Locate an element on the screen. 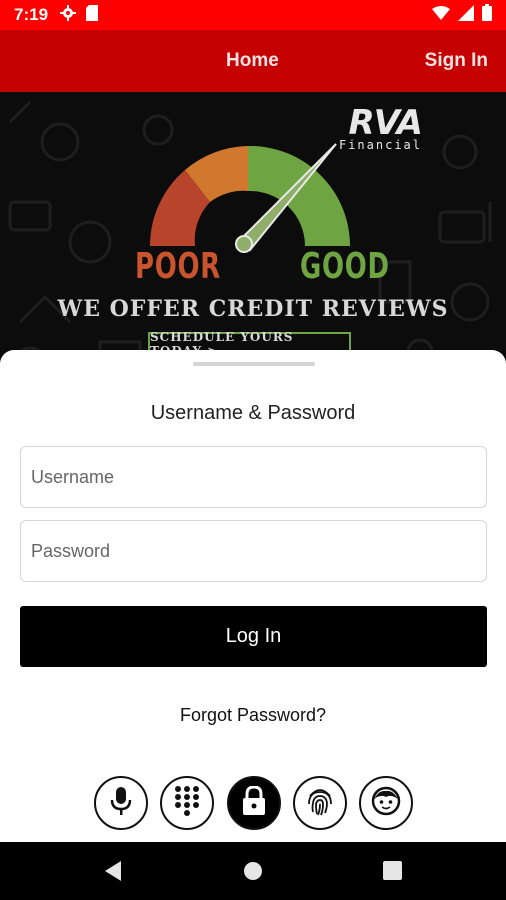 This screenshot has height=900, width=506. auth-method-row is located at coordinates (253, 804).